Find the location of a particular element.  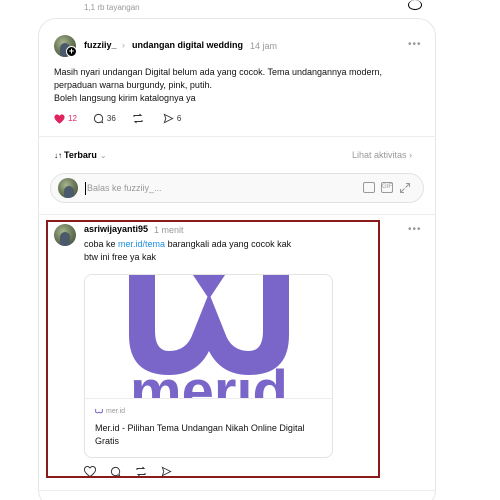

gif-icon: GIF is located at coordinates (387, 187).